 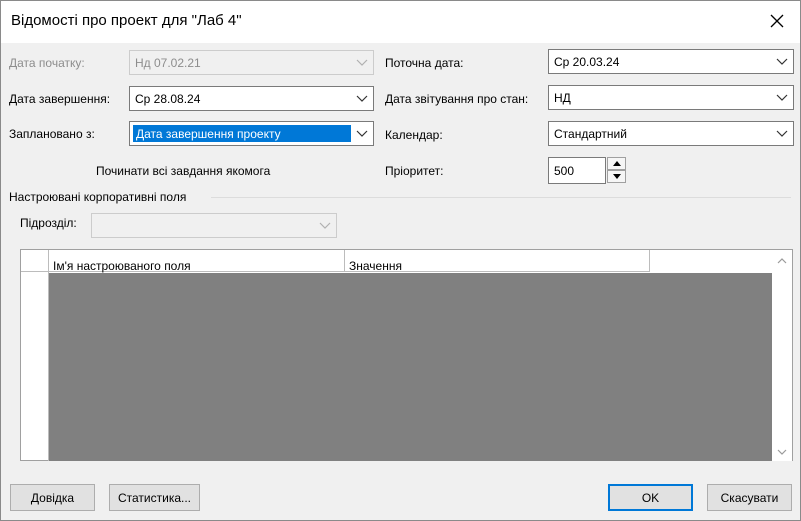 I want to click on vertical-scrollbar, so click(x=782, y=355).